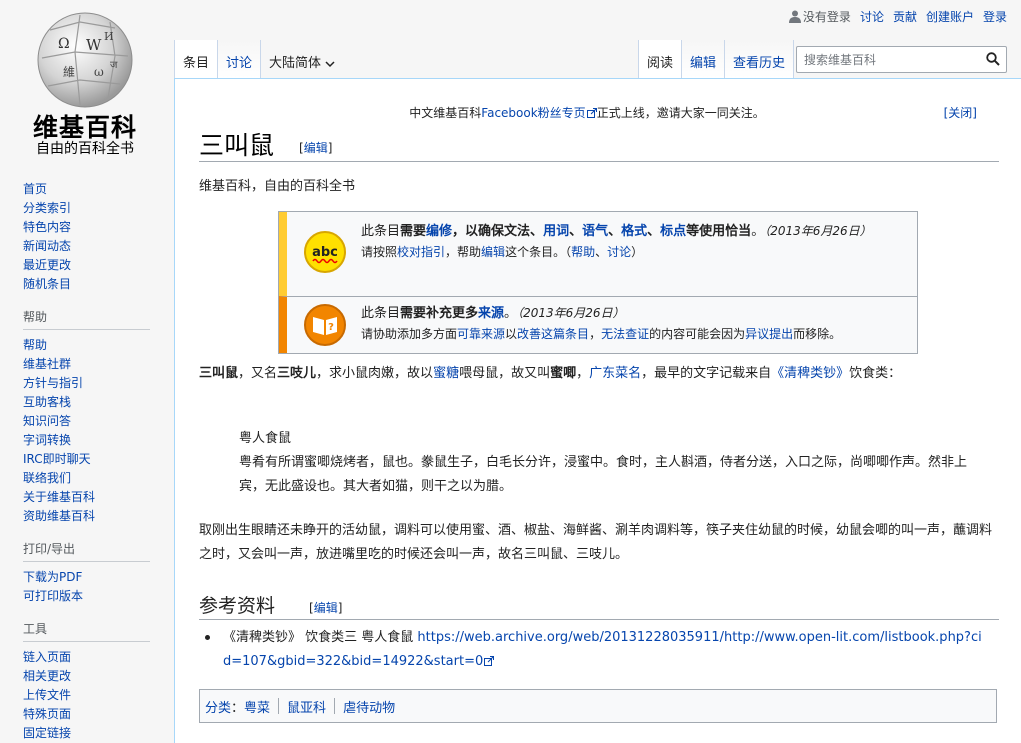 The height and width of the screenshot is (743, 1021). I want to click on notice-text: 。, so click(758, 231).